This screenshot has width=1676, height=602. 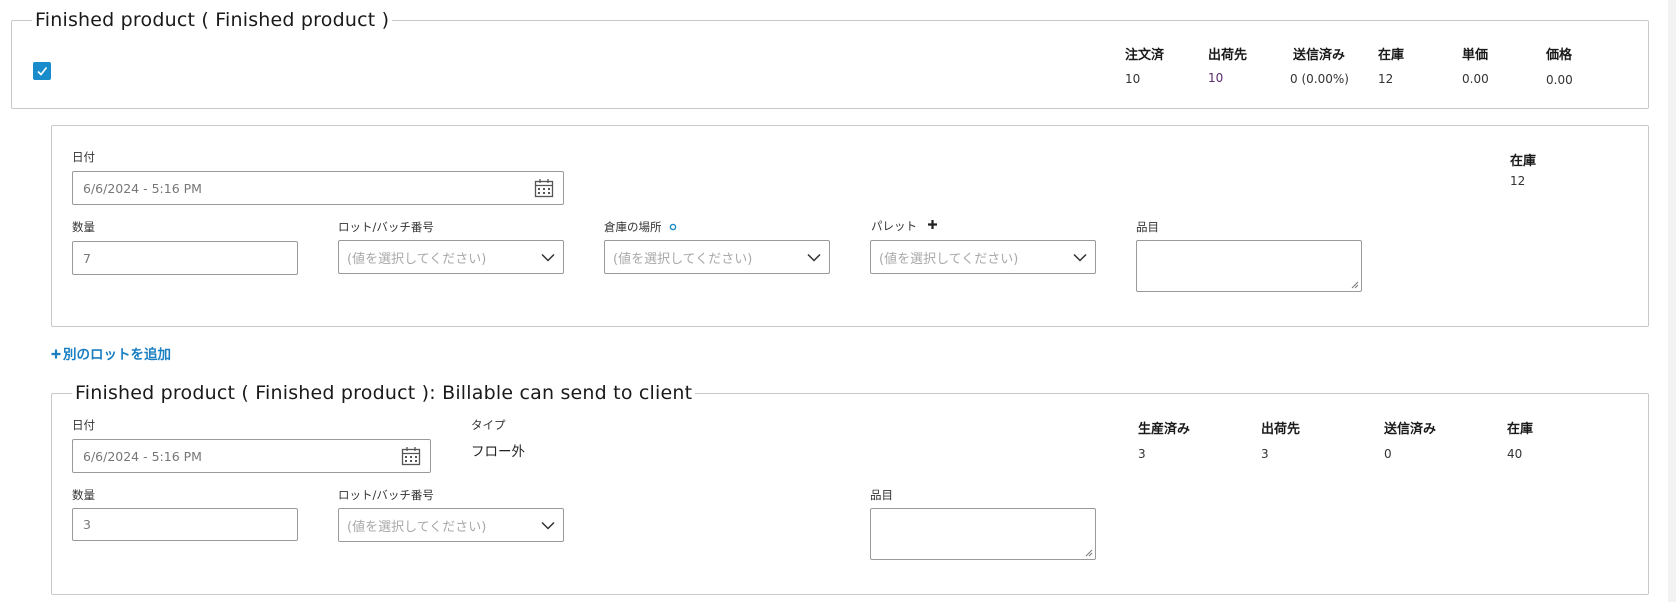 What do you see at coordinates (640, 227) in the screenshot?
I see `lot-location-label: 倉庫の場所` at bounding box center [640, 227].